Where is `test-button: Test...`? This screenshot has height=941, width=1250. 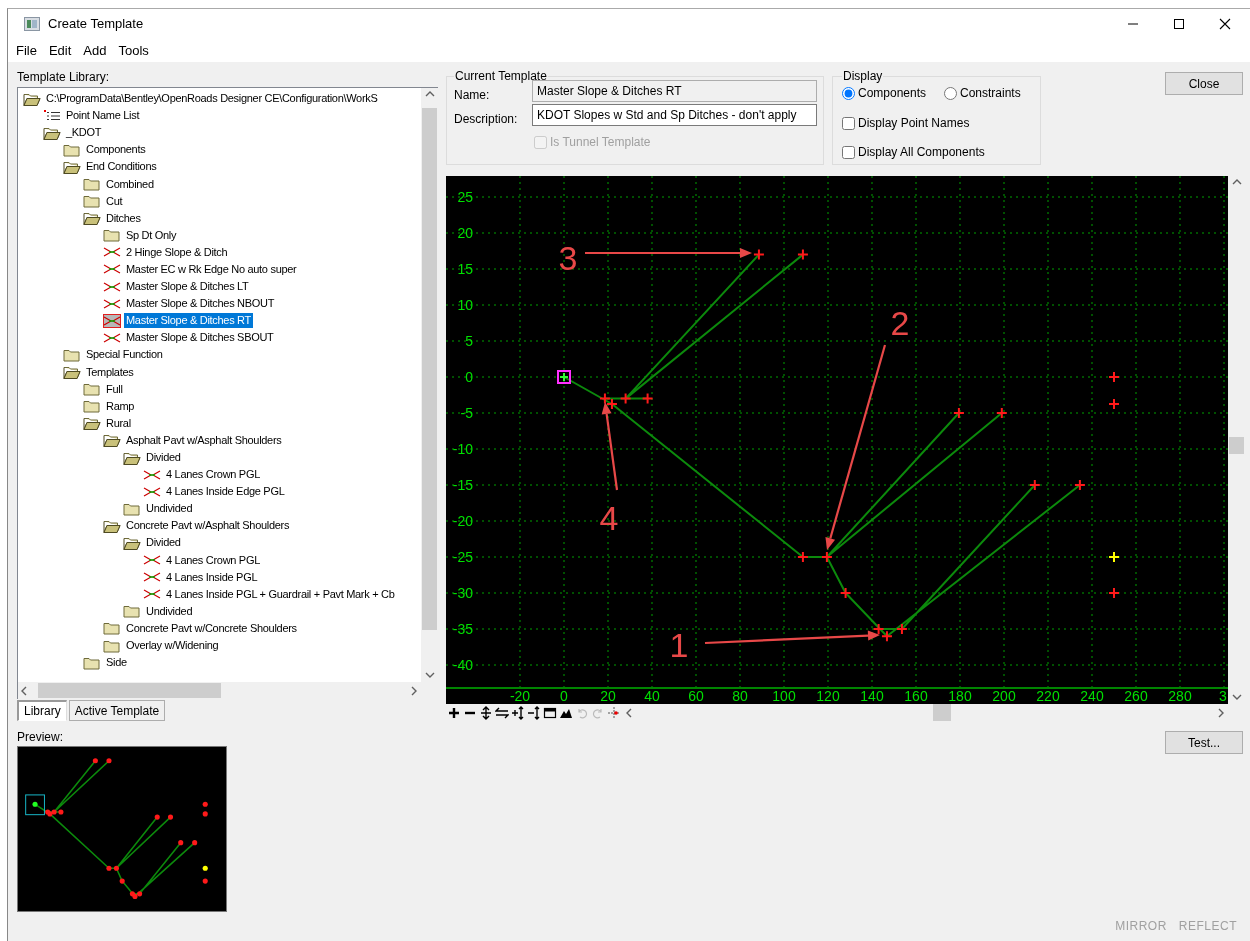 test-button: Test... is located at coordinates (1204, 742).